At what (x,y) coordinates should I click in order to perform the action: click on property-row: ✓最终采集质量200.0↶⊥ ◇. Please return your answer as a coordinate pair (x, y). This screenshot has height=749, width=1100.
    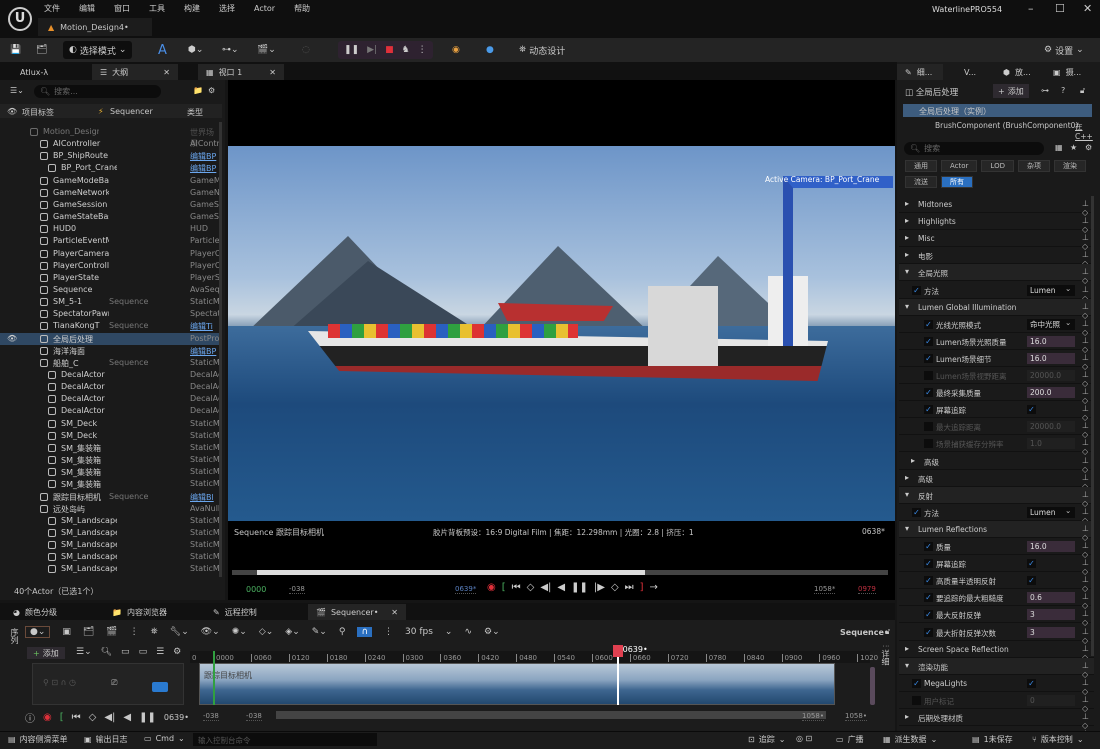
    Looking at the image, I should click on (996, 394).